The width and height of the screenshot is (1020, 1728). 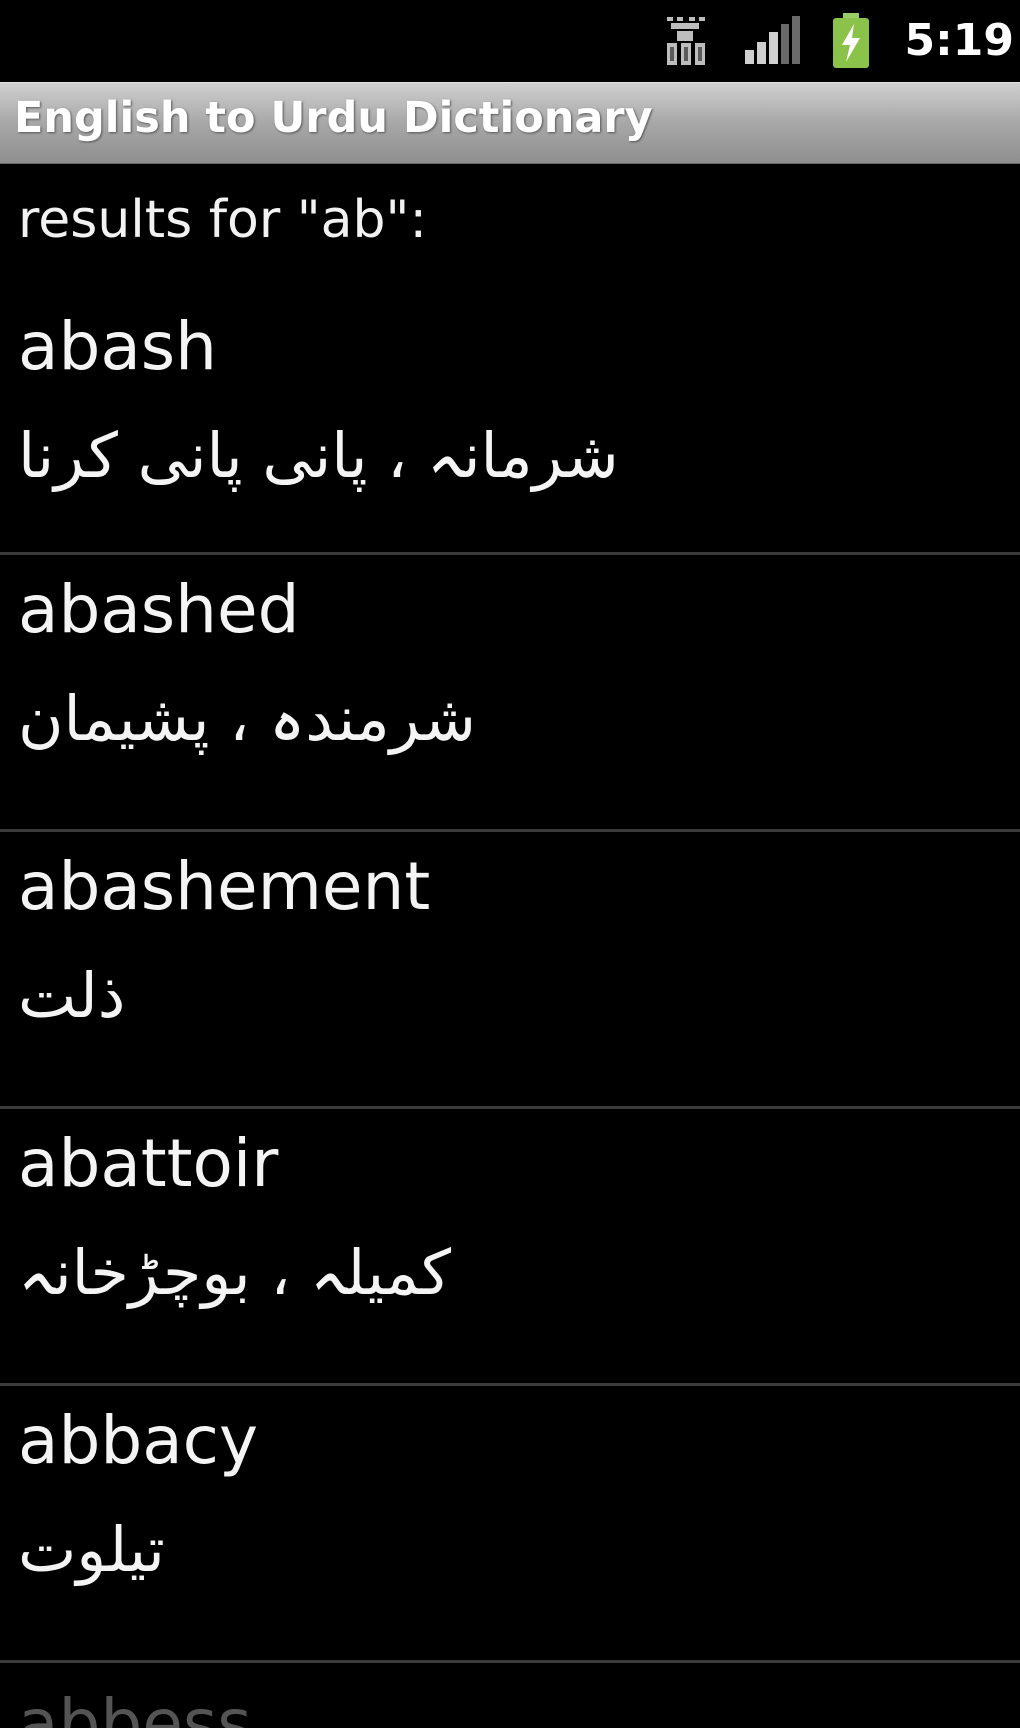 I want to click on app-title: English to Urdu Dictionary, so click(x=333, y=118).